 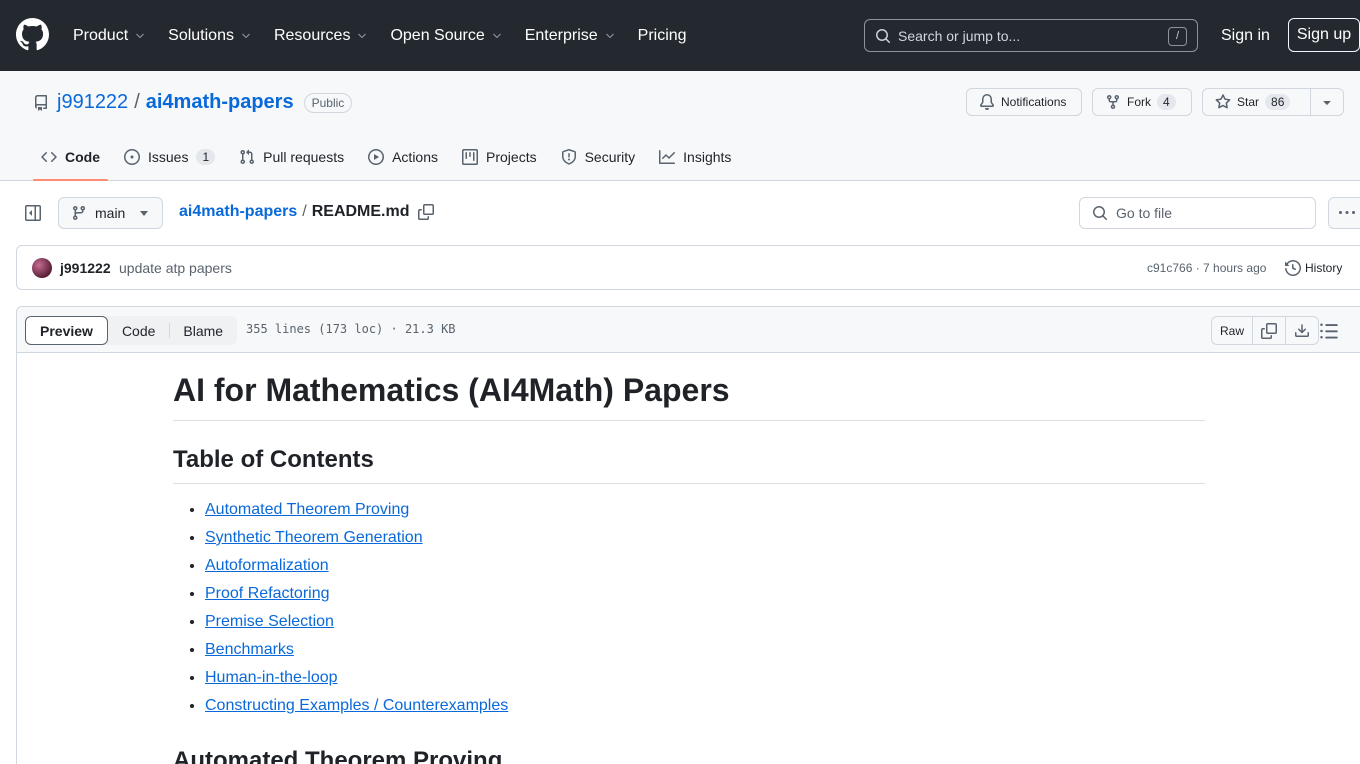 What do you see at coordinates (986, 102) in the screenshot?
I see `bell-icon` at bounding box center [986, 102].